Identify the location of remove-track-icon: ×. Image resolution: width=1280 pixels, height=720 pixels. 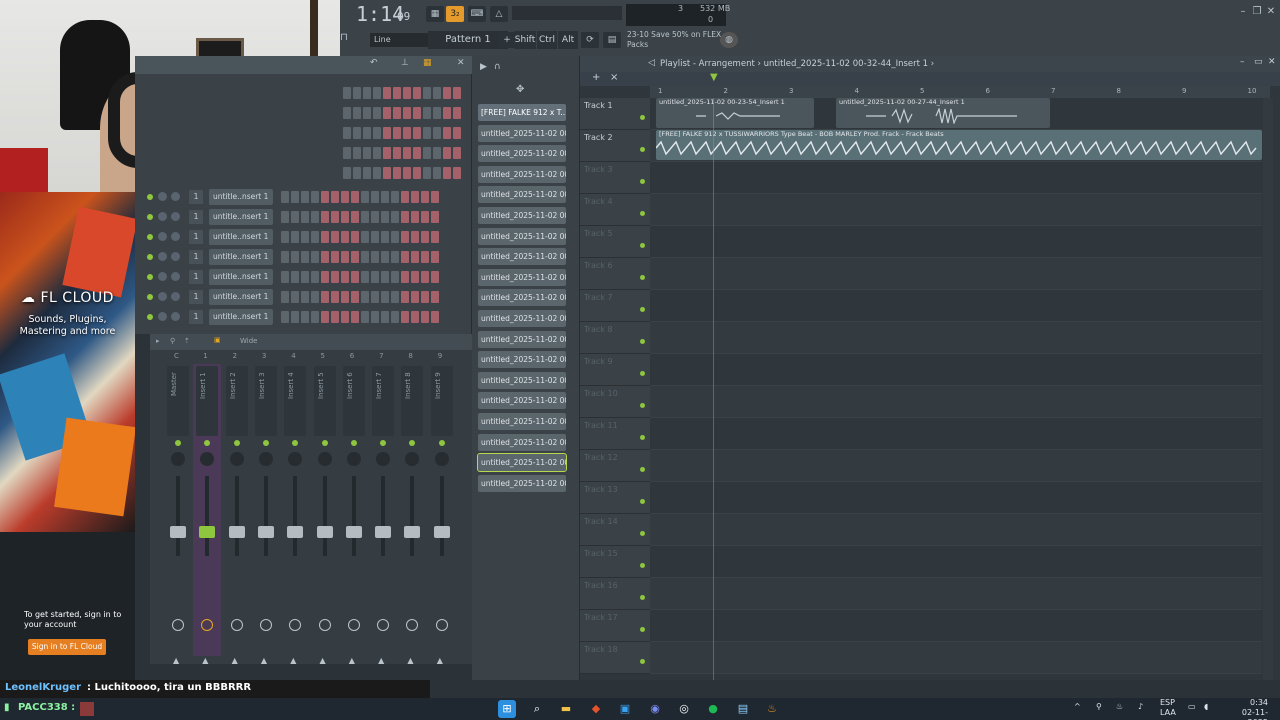
(614, 77).